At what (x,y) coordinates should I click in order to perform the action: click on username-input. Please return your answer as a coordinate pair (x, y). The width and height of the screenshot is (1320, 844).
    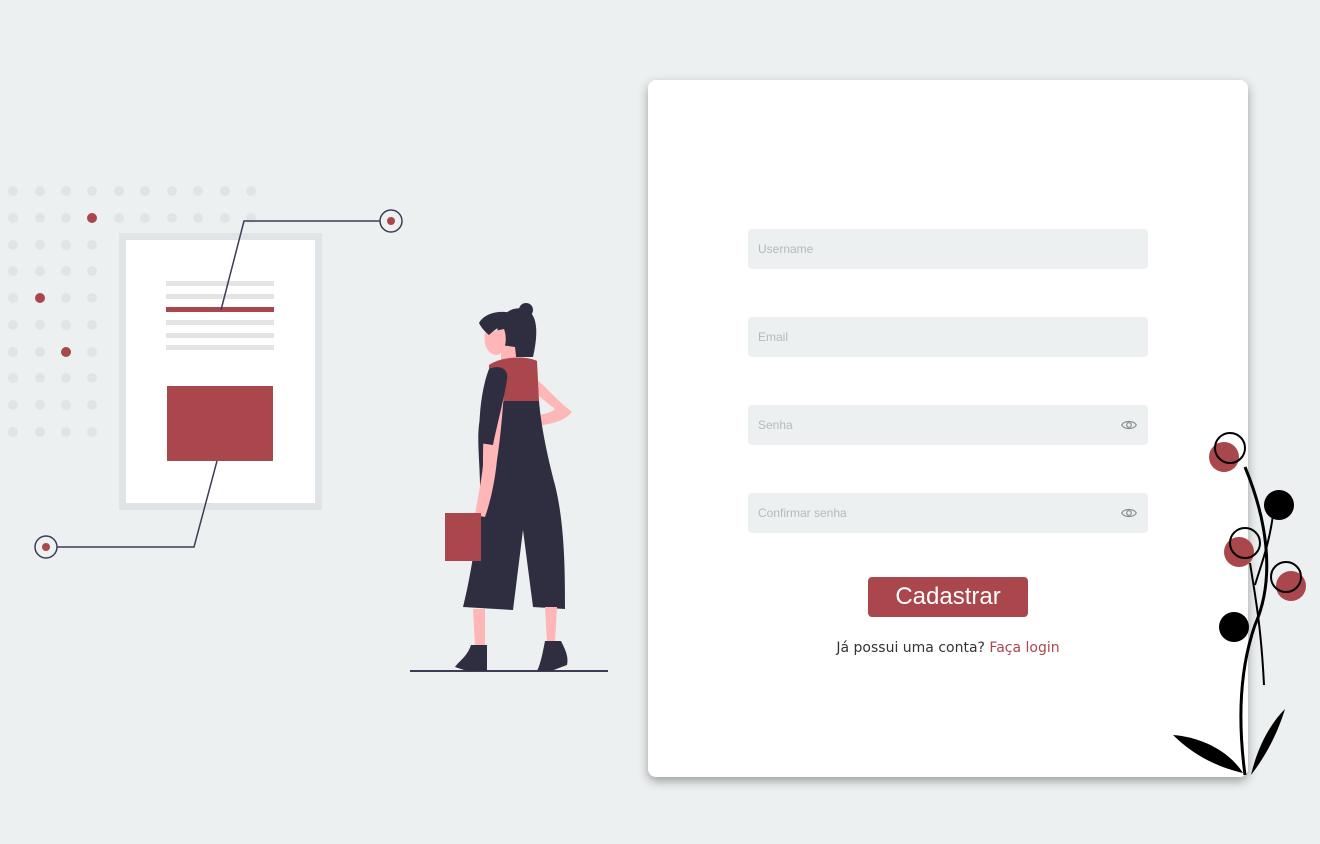
    Looking at the image, I should click on (948, 249).